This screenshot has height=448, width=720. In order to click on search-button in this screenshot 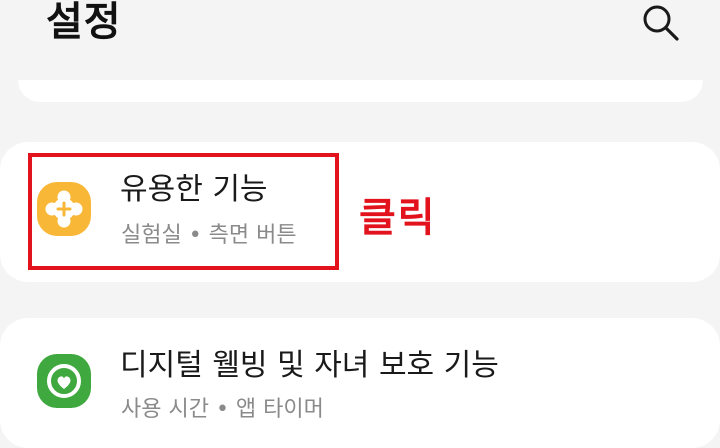, I will do `click(660, 23)`.